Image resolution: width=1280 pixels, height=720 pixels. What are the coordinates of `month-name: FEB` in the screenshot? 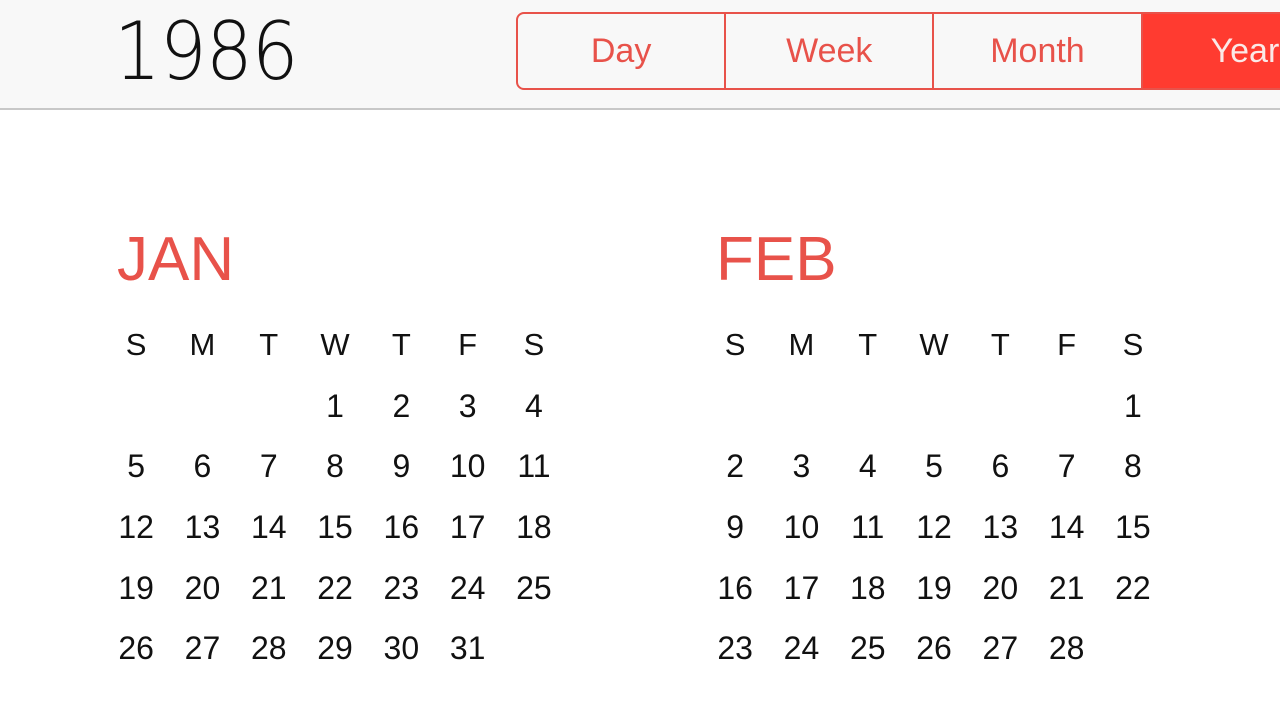 It's located at (939, 260).